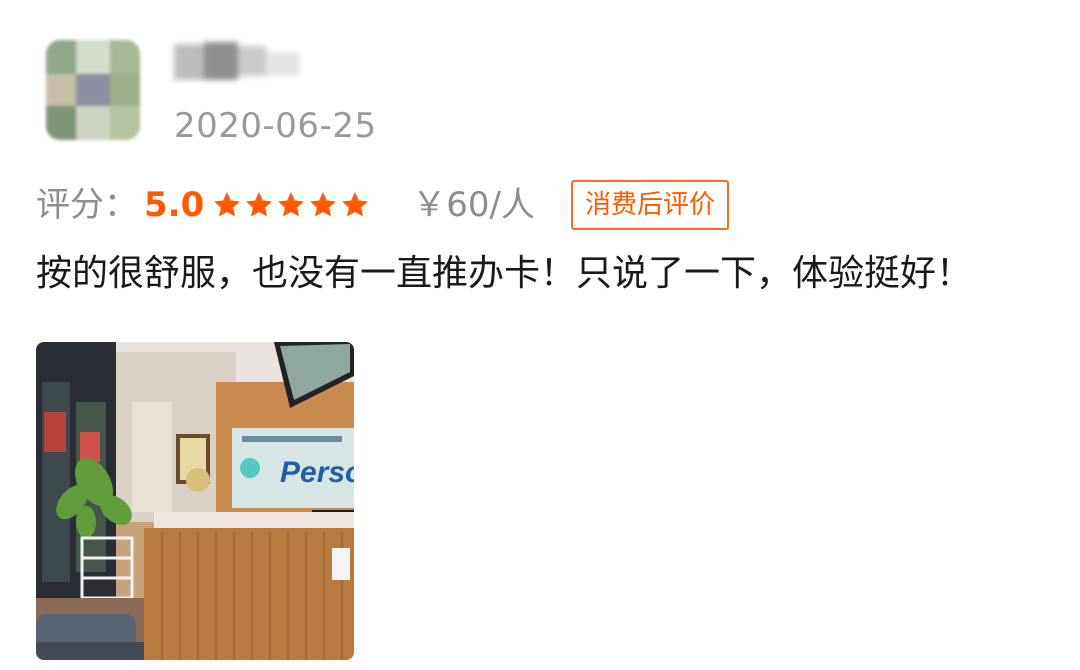  What do you see at coordinates (174, 205) in the screenshot?
I see `rating-score: 5.0` at bounding box center [174, 205].